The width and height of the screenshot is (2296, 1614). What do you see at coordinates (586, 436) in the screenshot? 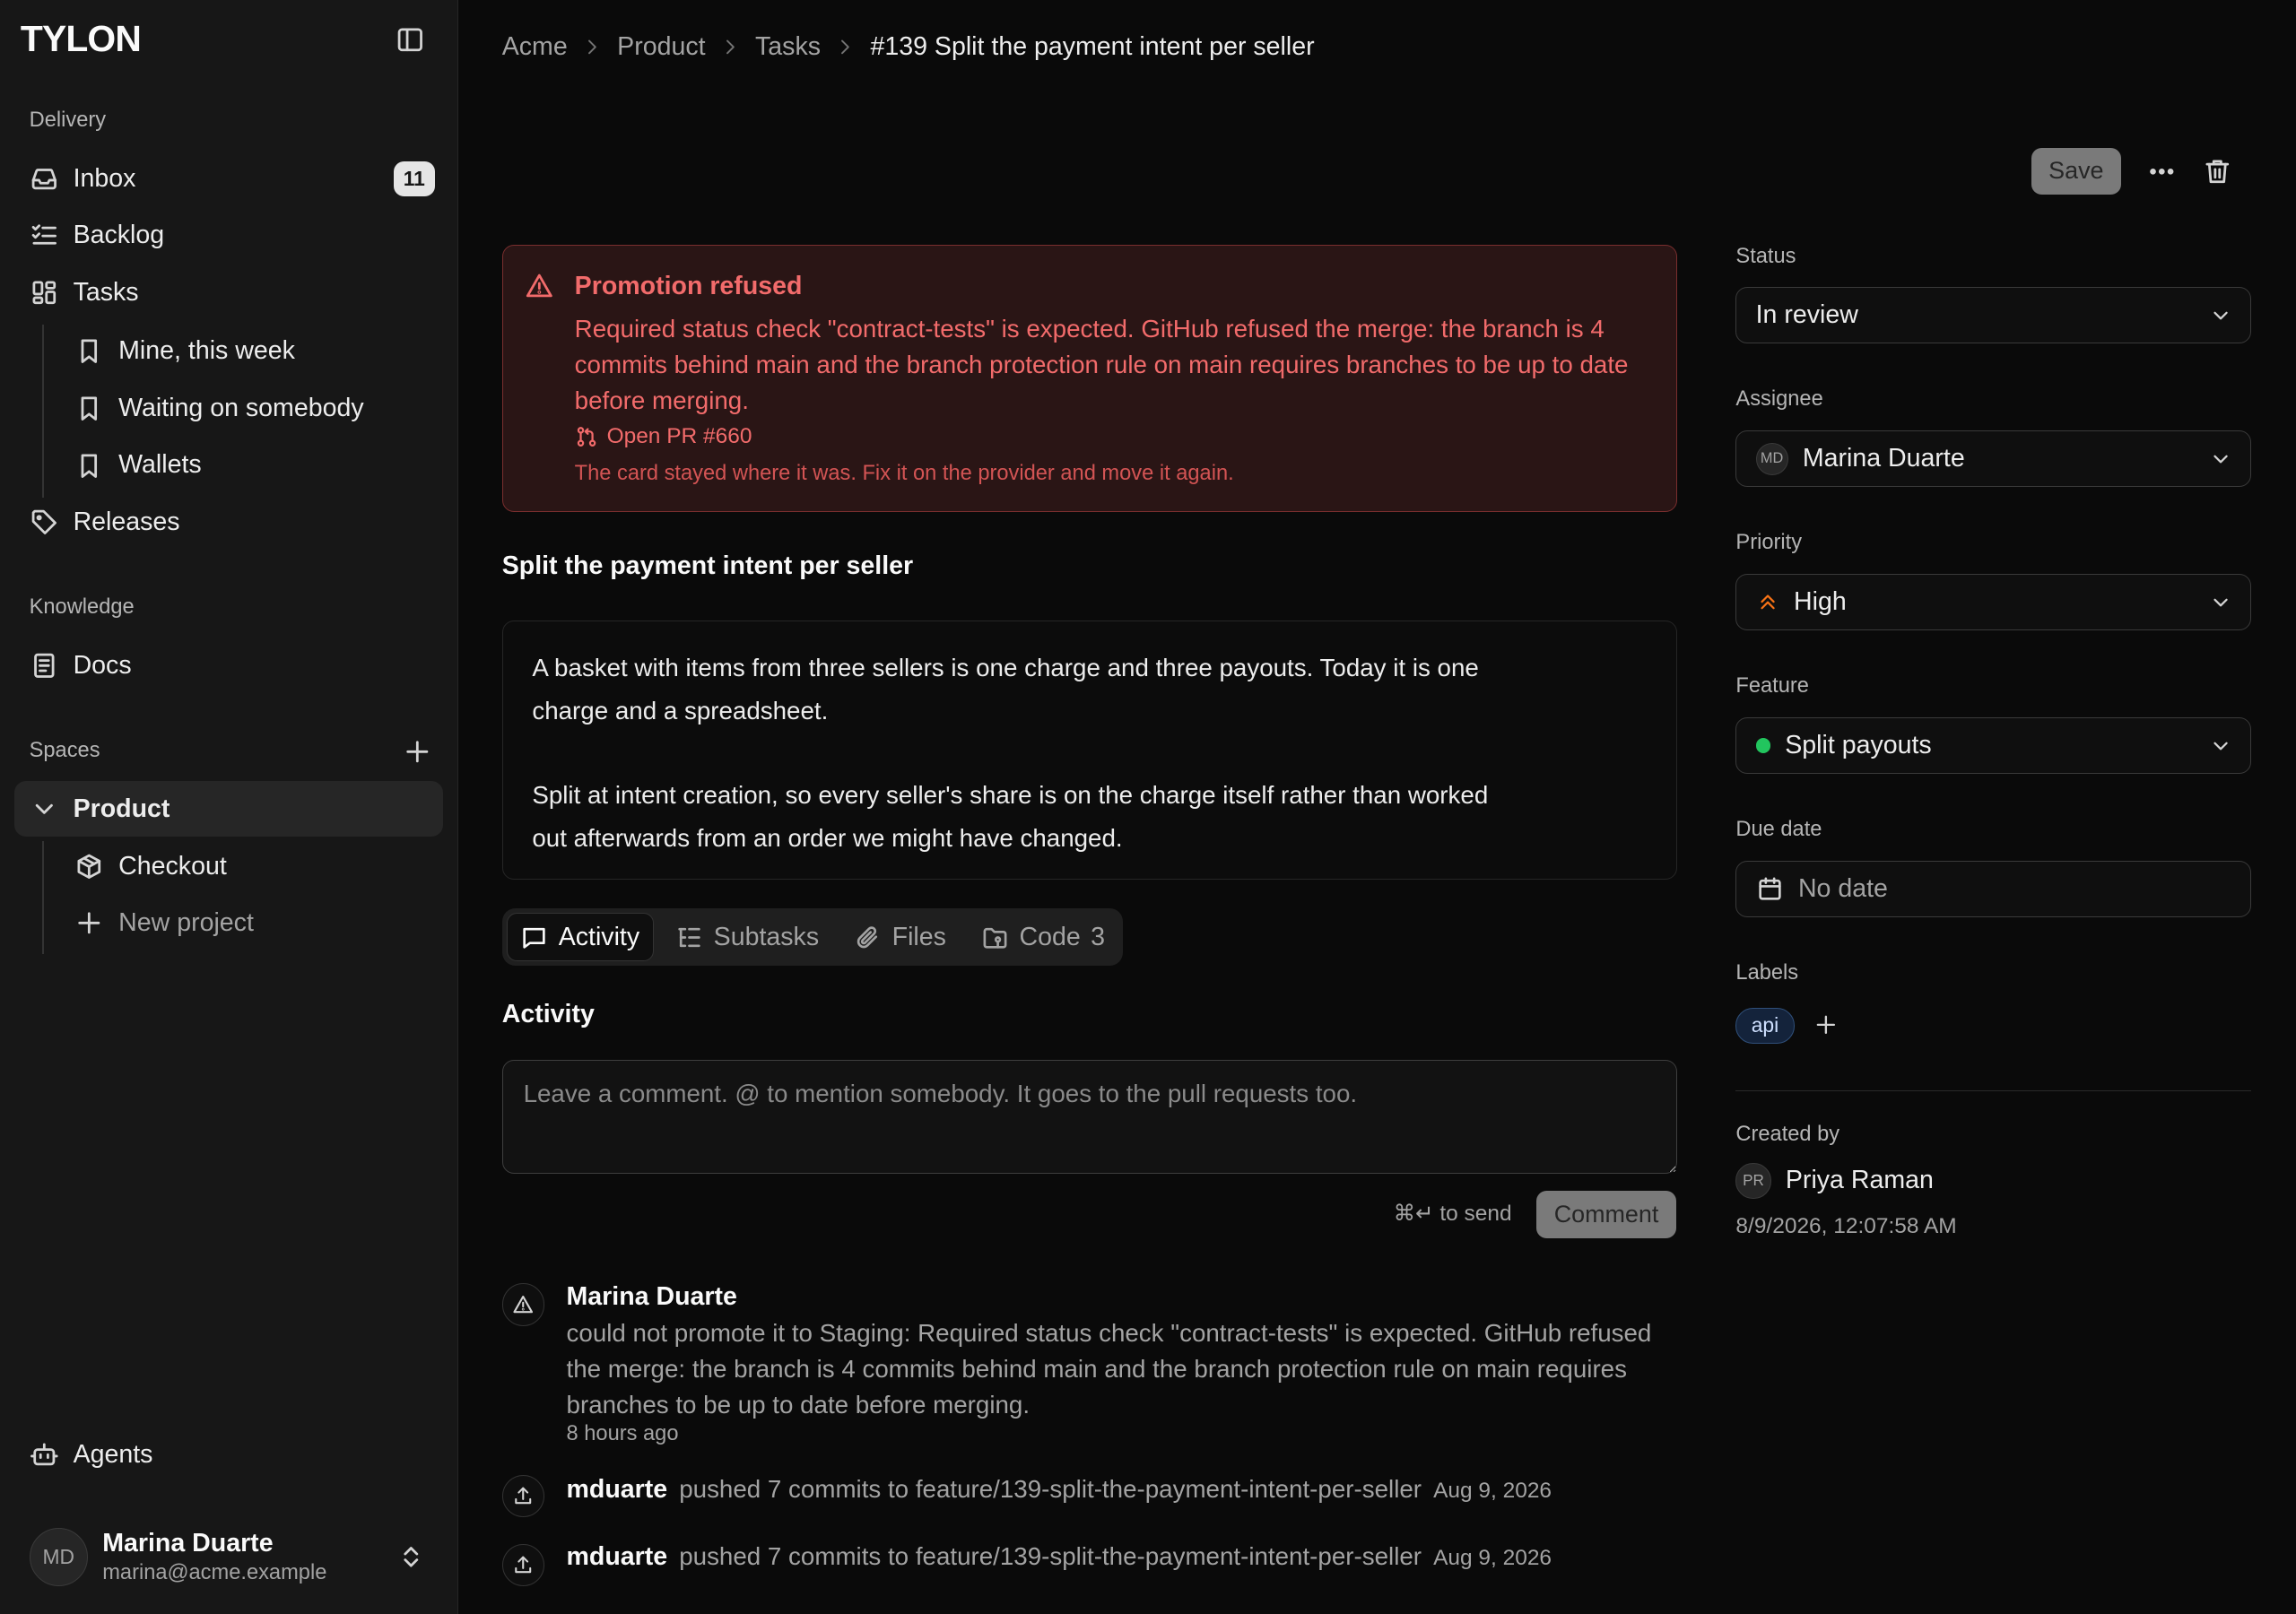
I see `git-pull-request-icon` at bounding box center [586, 436].